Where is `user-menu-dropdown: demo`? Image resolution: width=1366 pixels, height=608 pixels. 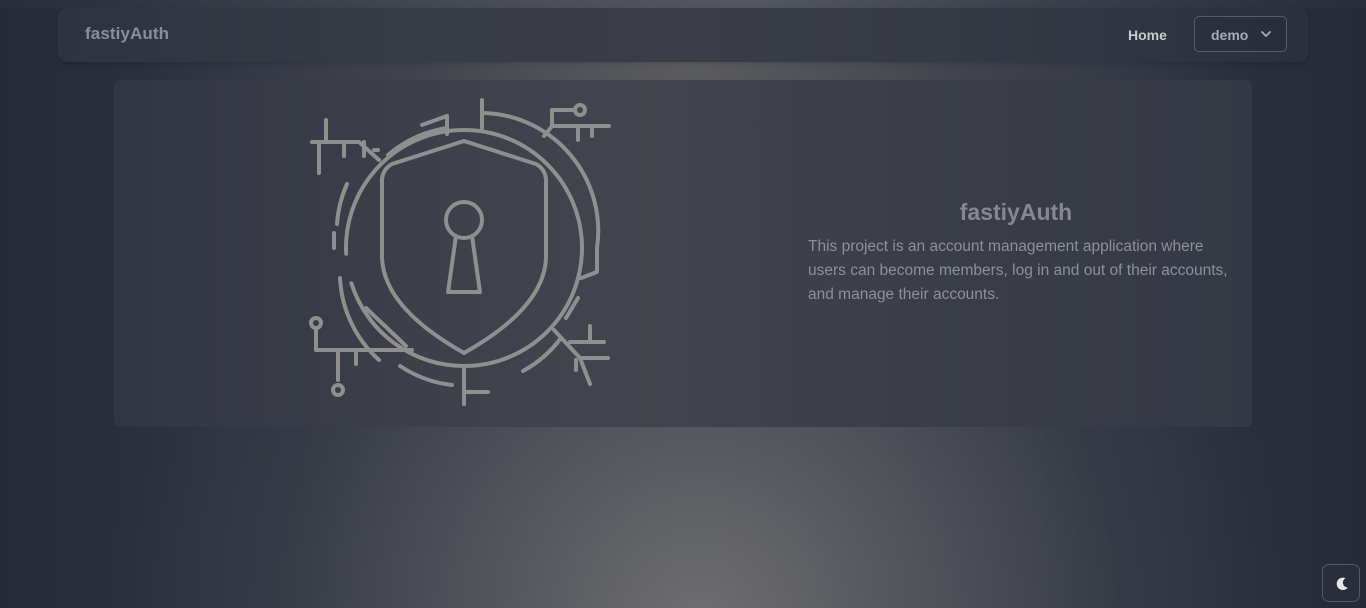
user-menu-dropdown: demo is located at coordinates (1240, 34).